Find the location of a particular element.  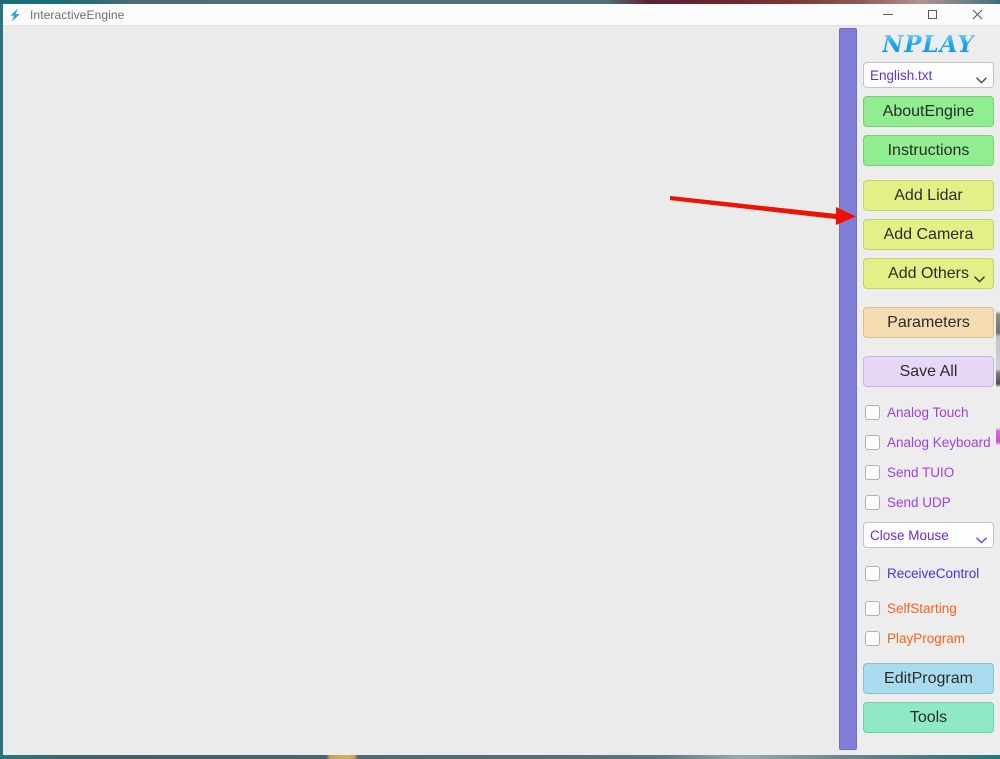

title-bar: InteractiveEngine is located at coordinates (500, 15).